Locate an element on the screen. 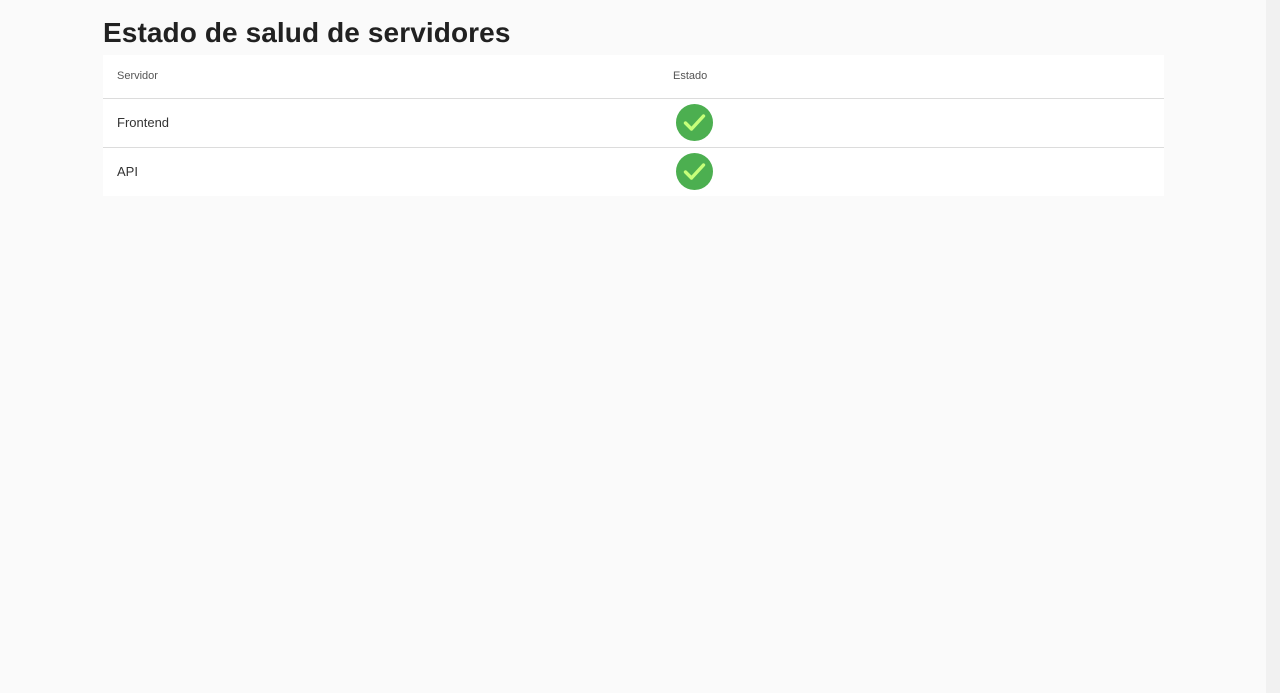 This screenshot has height=693, width=1280. table-header: Servidor Estado is located at coordinates (633, 76).